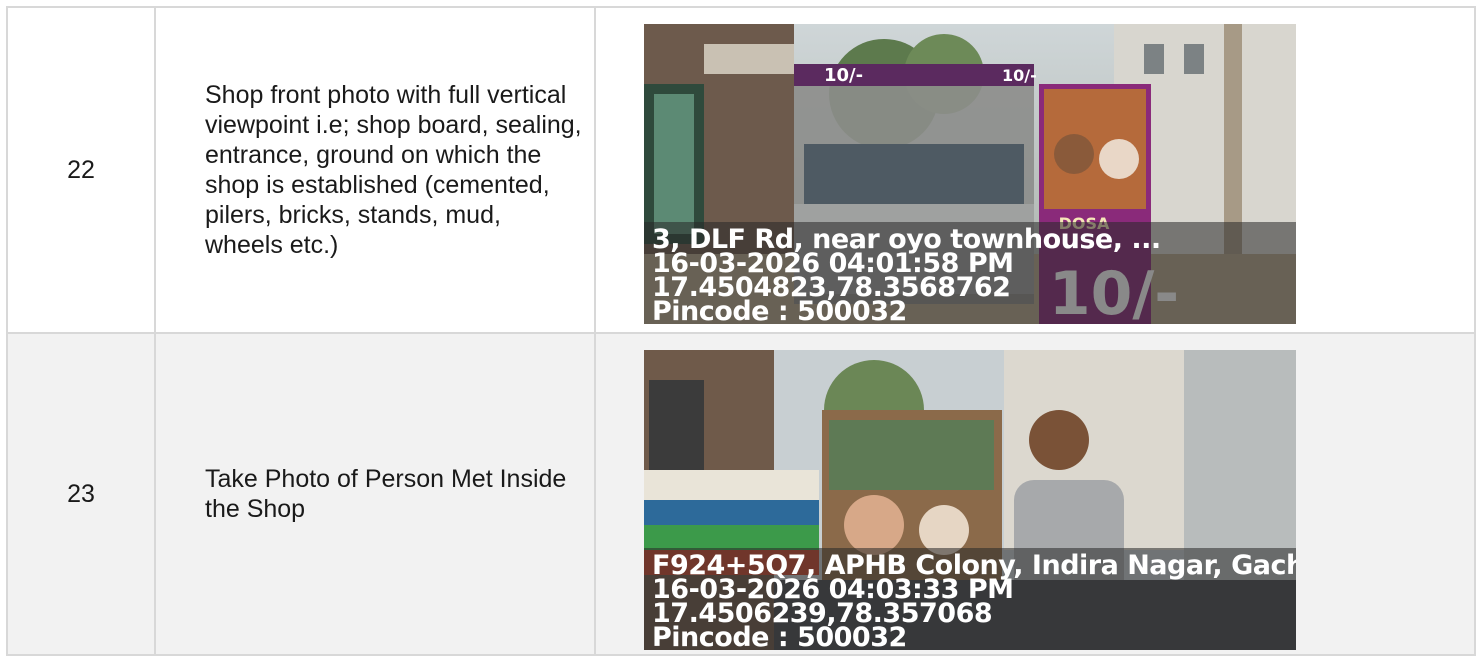 This screenshot has height=656, width=1482. What do you see at coordinates (1019, 75) in the screenshot?
I see `svg-text: 10/-` at bounding box center [1019, 75].